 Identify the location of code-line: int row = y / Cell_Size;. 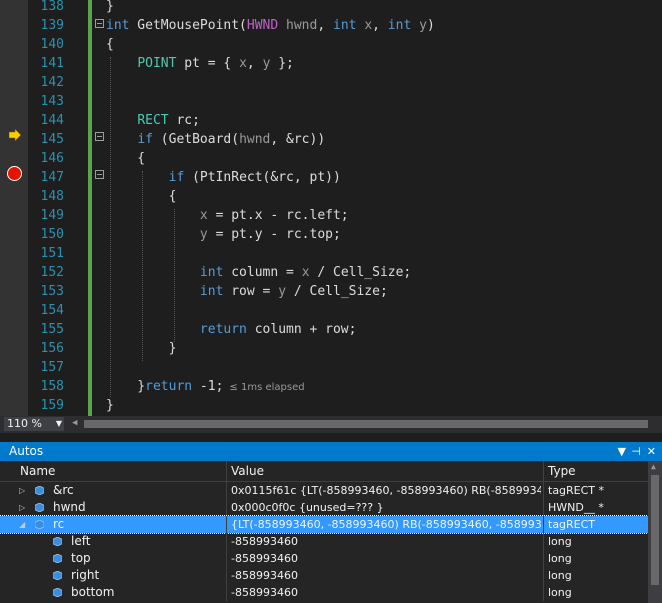
(247, 291).